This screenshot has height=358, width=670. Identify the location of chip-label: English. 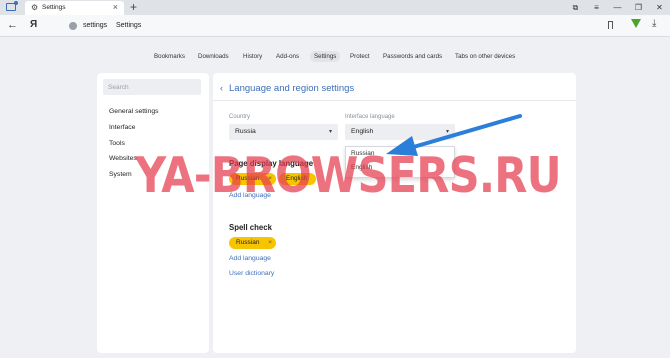
(297, 178).